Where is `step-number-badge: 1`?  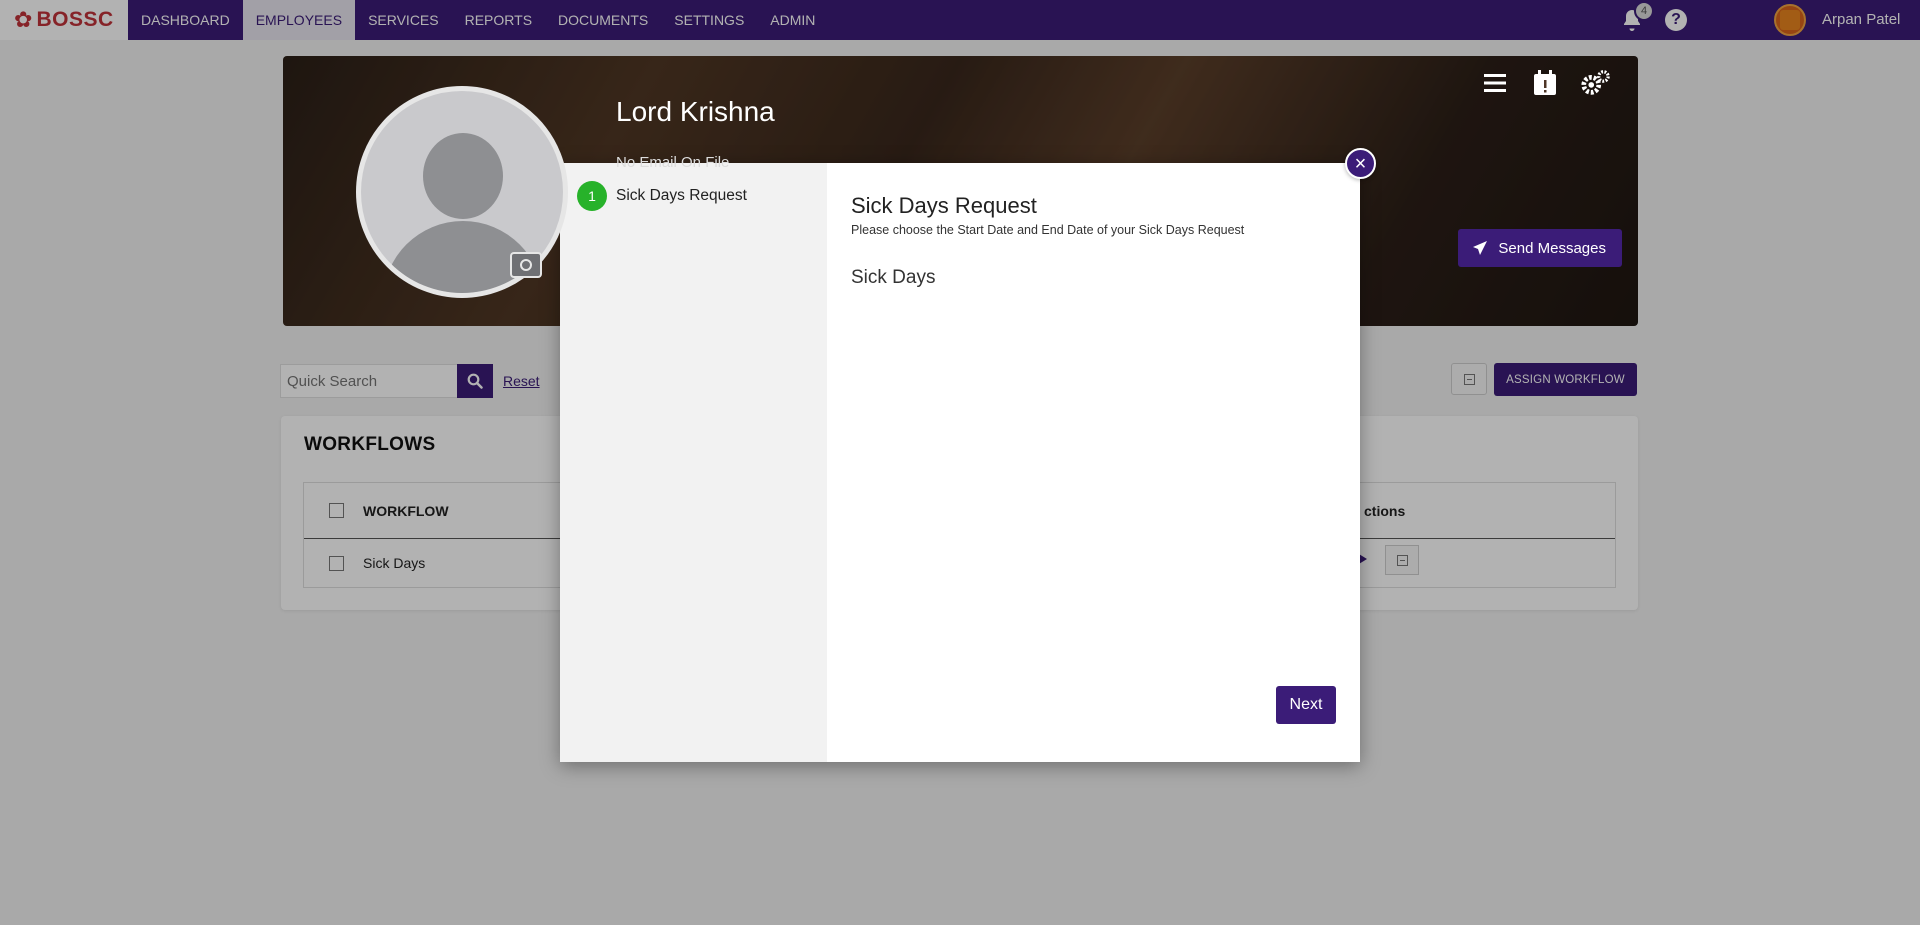
step-number-badge: 1 is located at coordinates (592, 196).